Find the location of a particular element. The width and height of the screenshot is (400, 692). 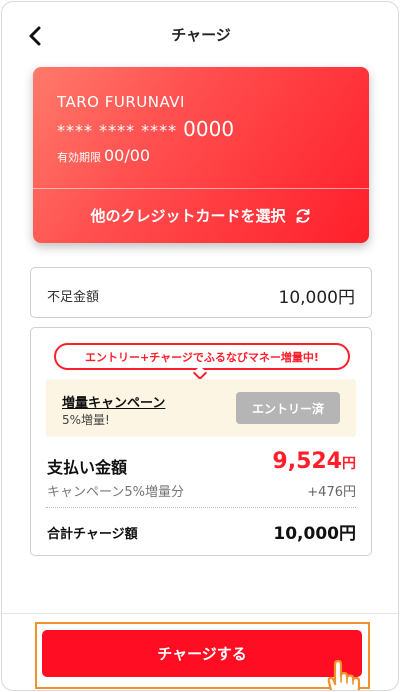

select-other-card-label: 他のクレジットカードを選択 is located at coordinates (188, 216).